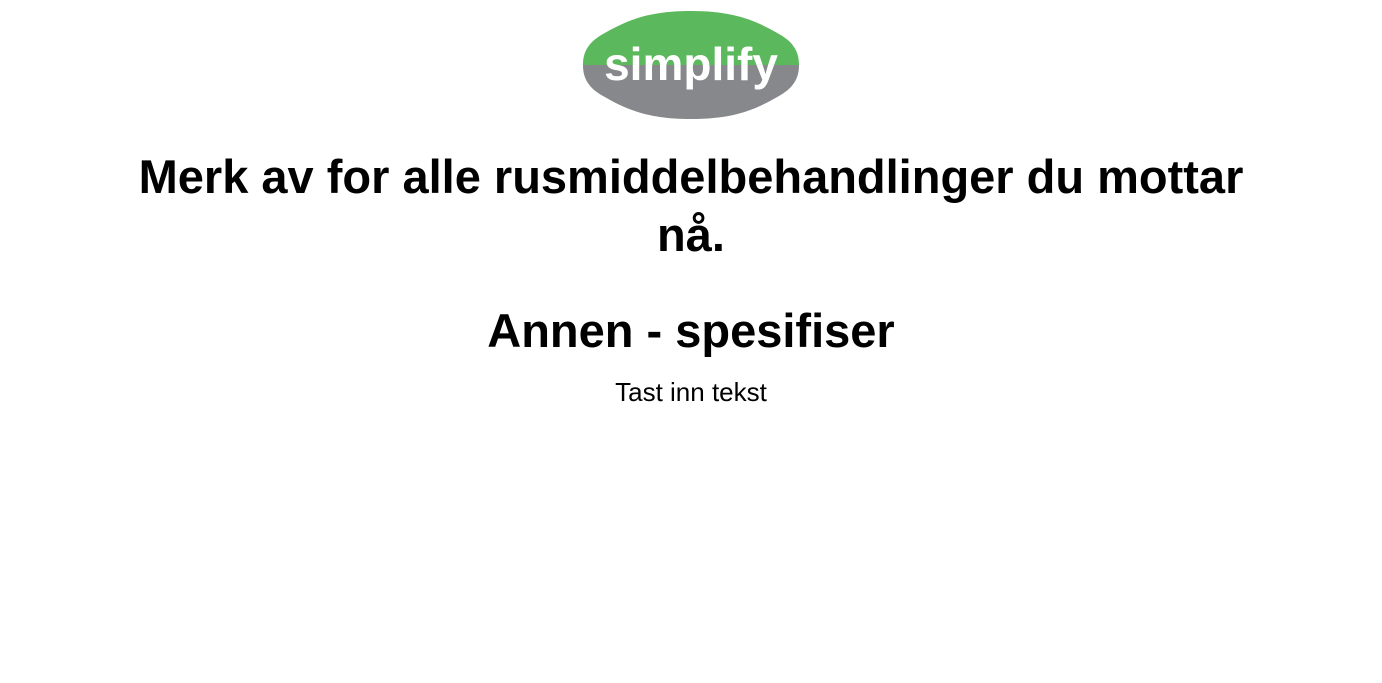  I want to click on specify-text-input, so click(691, 392).